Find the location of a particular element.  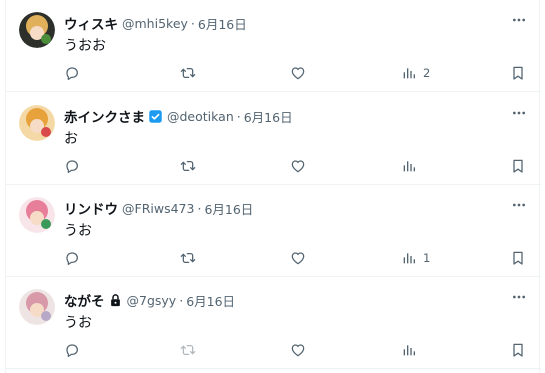

tweet-actions: 2 is located at coordinates (294, 73).